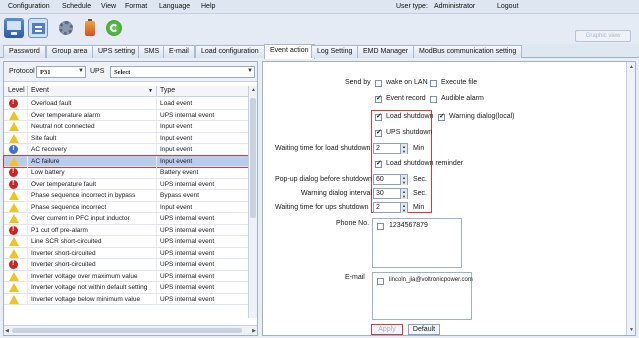  I want to click on event-record-label: Event record, so click(406, 98).